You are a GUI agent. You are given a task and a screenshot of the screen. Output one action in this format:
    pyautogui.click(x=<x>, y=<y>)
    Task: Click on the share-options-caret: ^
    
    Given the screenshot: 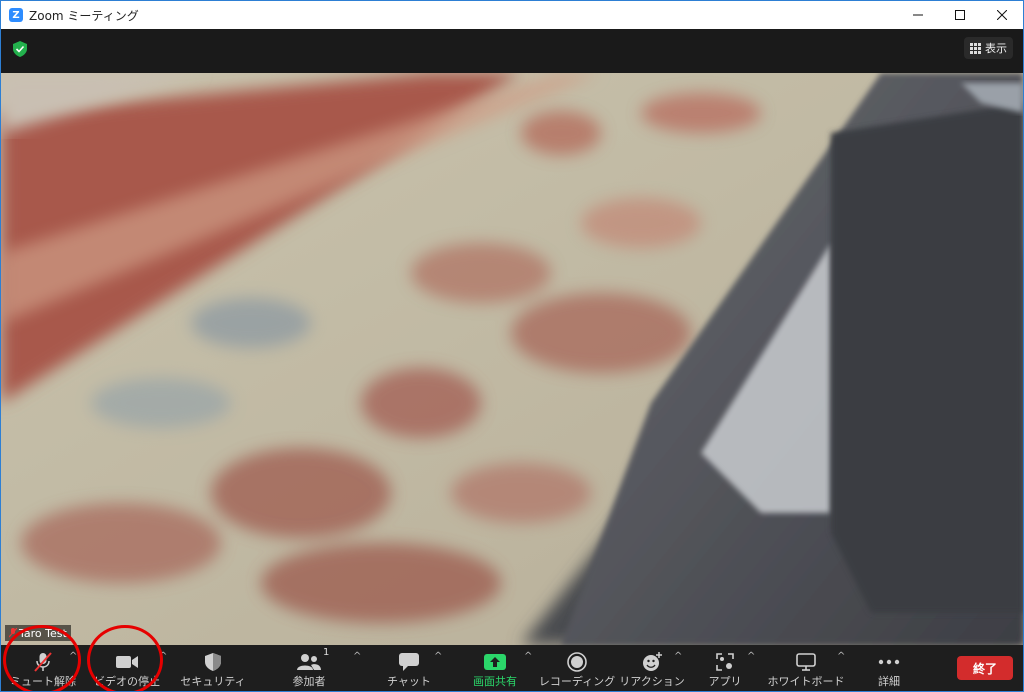 What is the action you would take?
    pyautogui.click(x=528, y=656)
    